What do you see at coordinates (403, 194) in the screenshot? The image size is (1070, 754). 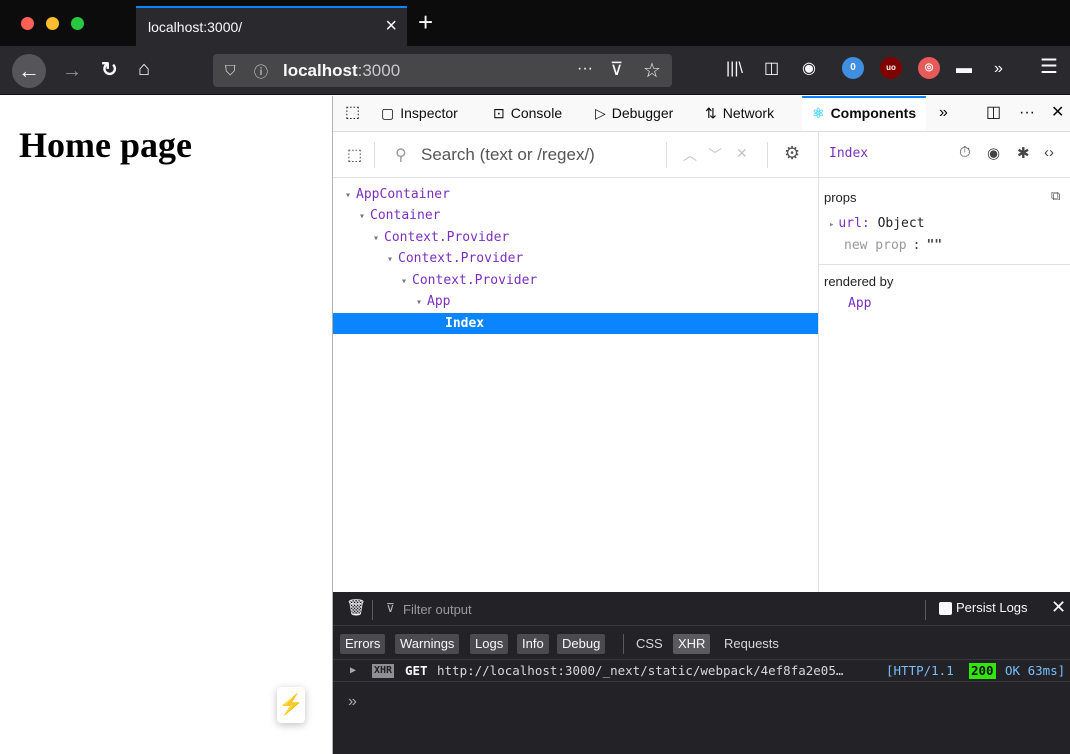 I see `tree-row-label: AppContainer` at bounding box center [403, 194].